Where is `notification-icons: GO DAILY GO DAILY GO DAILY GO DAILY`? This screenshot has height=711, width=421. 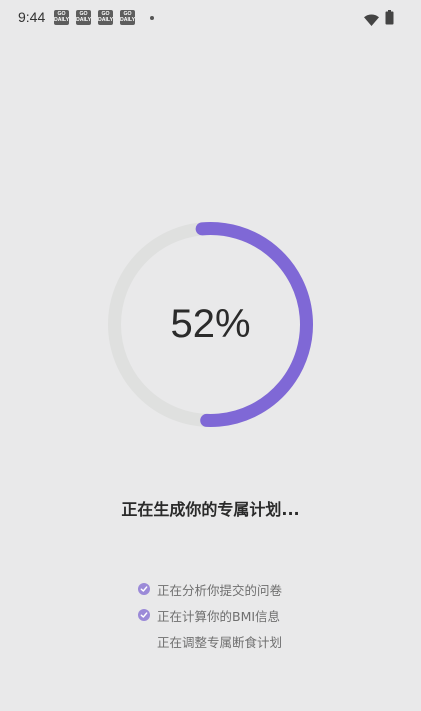 notification-icons: GO DAILY GO DAILY GO DAILY GO DAILY is located at coordinates (94, 17).